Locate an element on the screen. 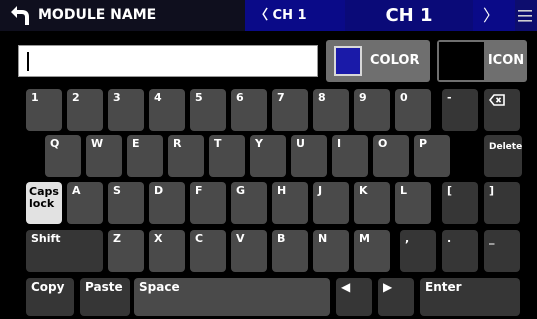 The height and width of the screenshot is (319, 537). color-button: COLOR is located at coordinates (378, 61).